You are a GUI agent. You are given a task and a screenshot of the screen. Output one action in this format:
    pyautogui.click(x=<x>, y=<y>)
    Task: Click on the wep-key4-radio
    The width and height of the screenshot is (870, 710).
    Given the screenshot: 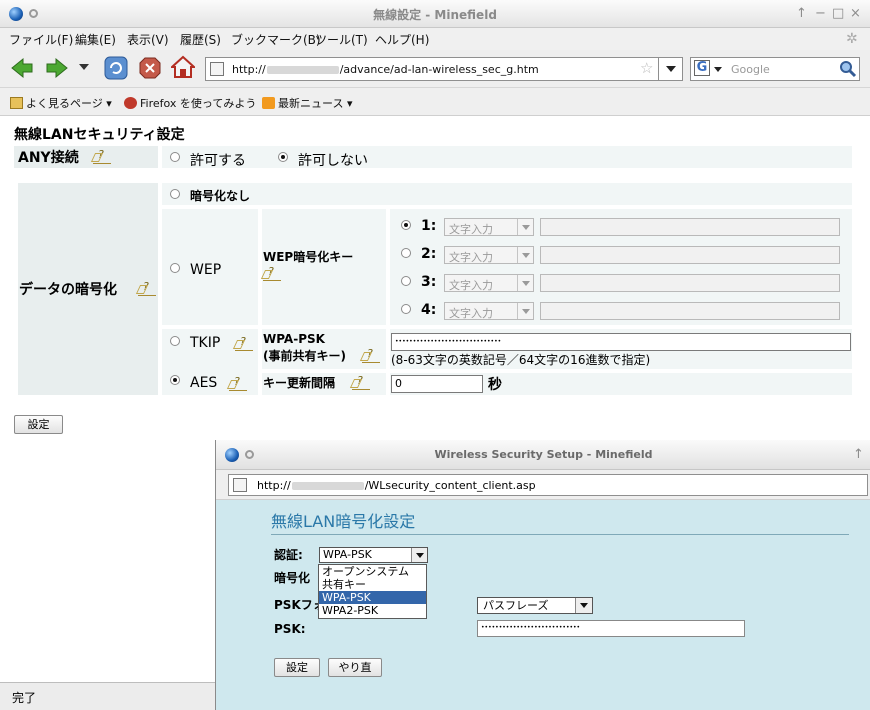 What is the action you would take?
    pyautogui.click(x=406, y=309)
    